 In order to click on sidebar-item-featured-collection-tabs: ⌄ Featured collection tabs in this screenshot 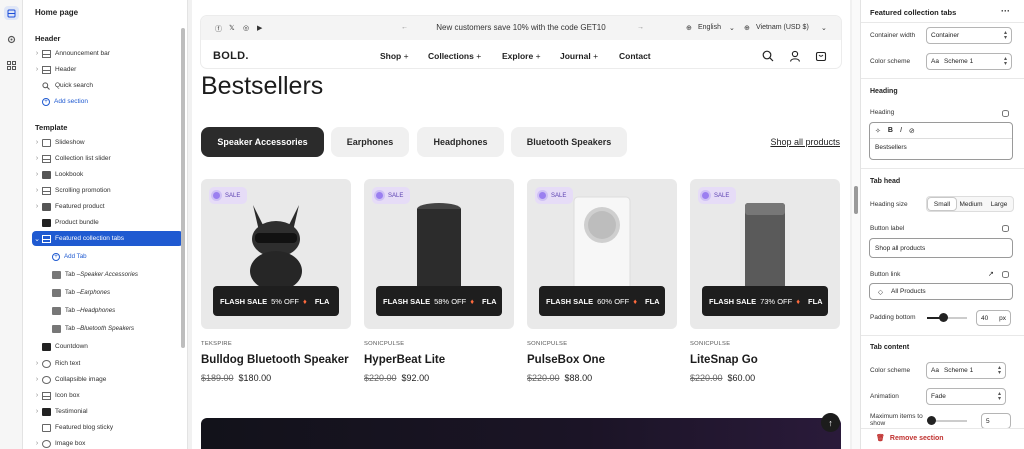, I will do `click(107, 238)`.